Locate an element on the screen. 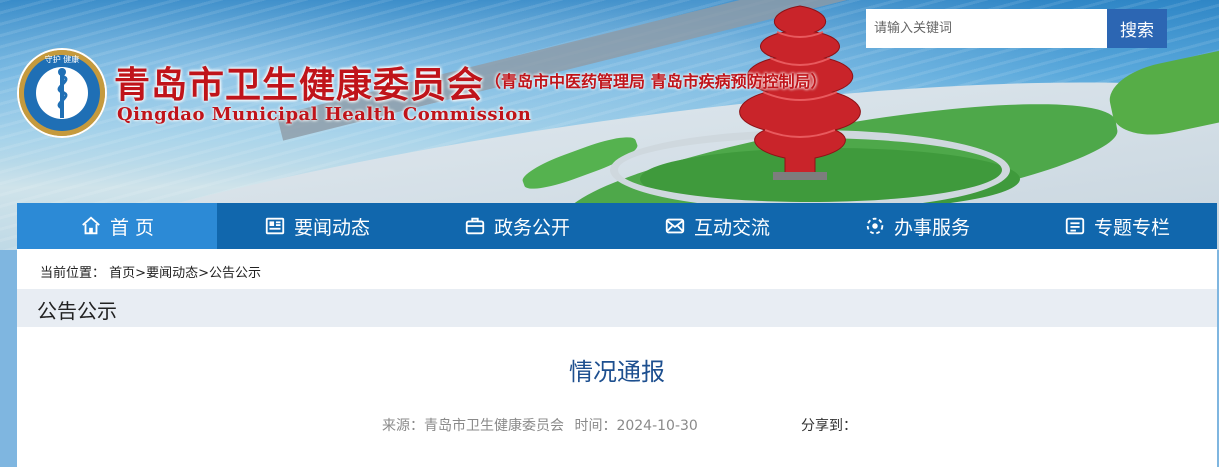  nav-item-home: 首 页 is located at coordinates (117, 226).